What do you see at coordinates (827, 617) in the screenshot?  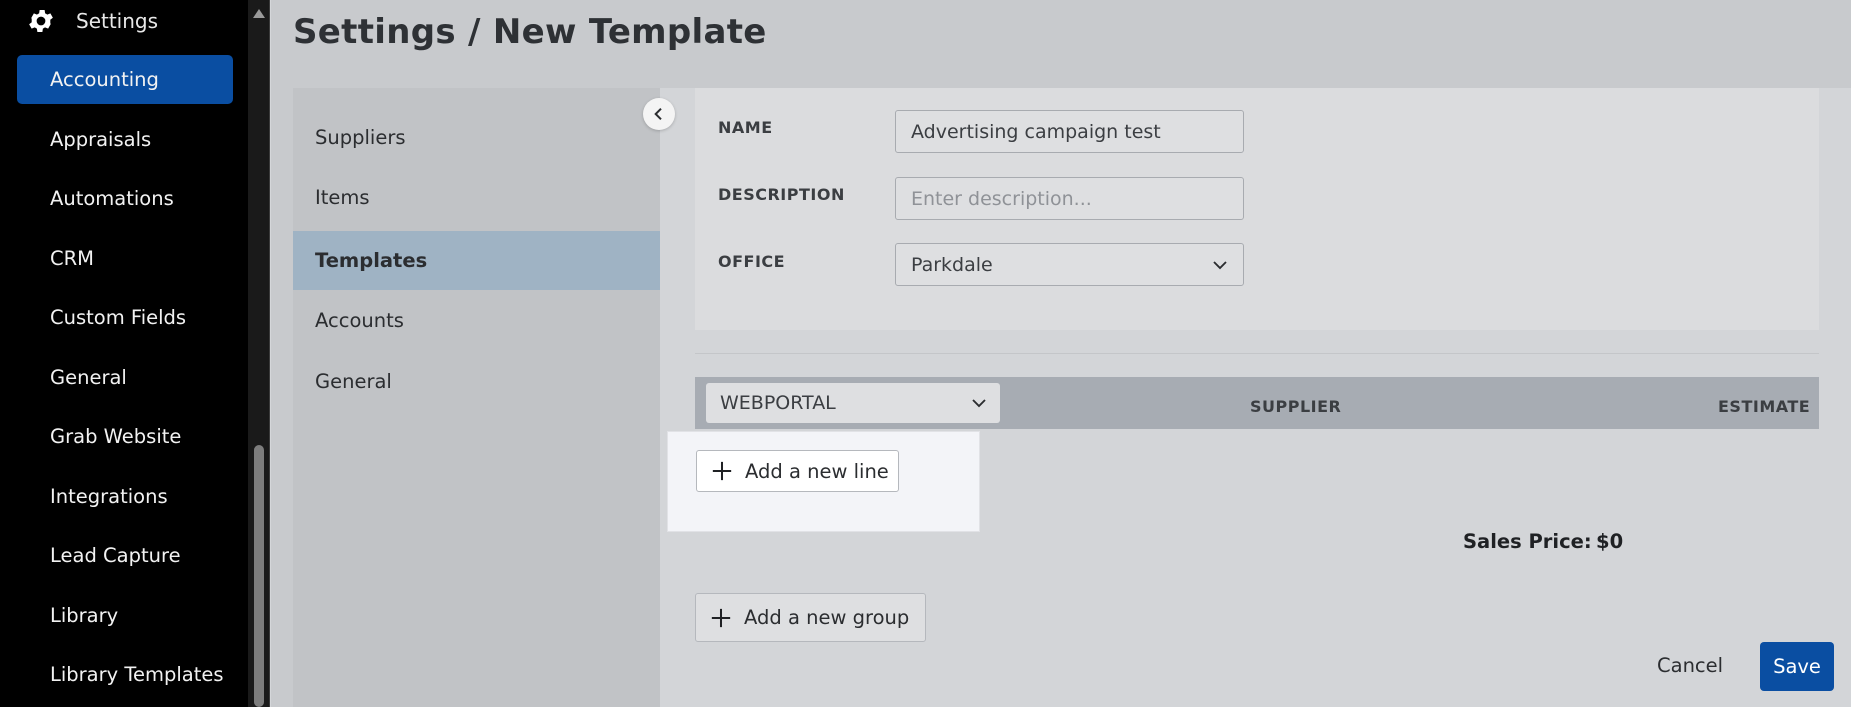 I see `add-group-label: Add a new group` at bounding box center [827, 617].